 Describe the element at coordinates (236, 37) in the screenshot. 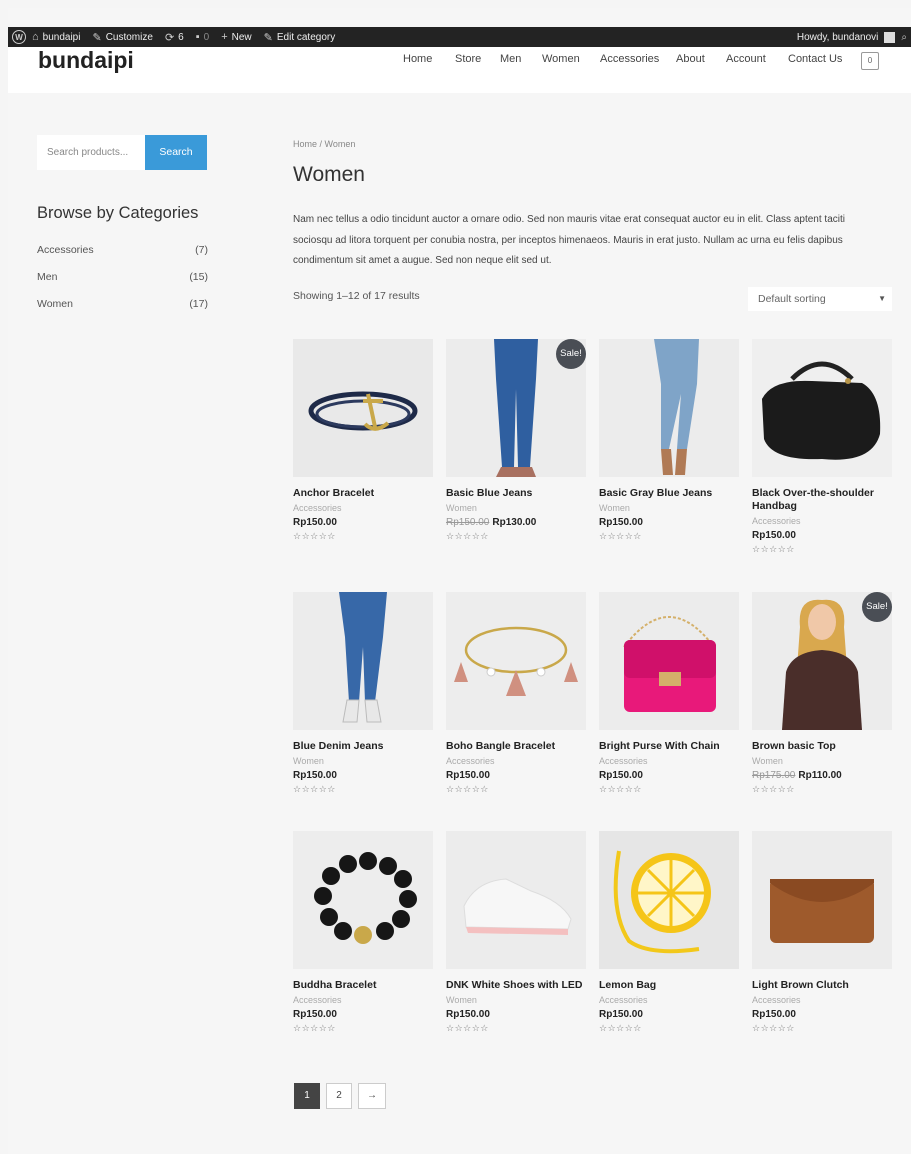

I see `admin-new-link: + New` at that location.